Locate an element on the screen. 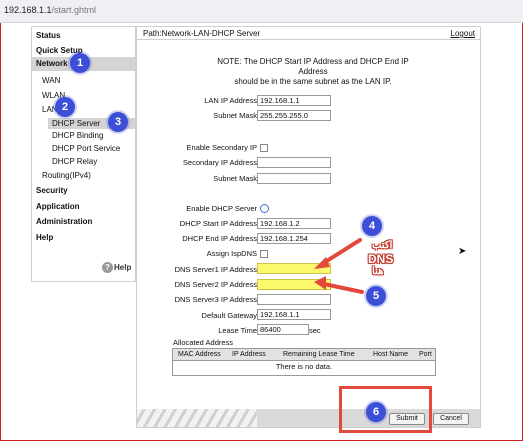 The image size is (523, 441). col-port: Port is located at coordinates (425, 354).